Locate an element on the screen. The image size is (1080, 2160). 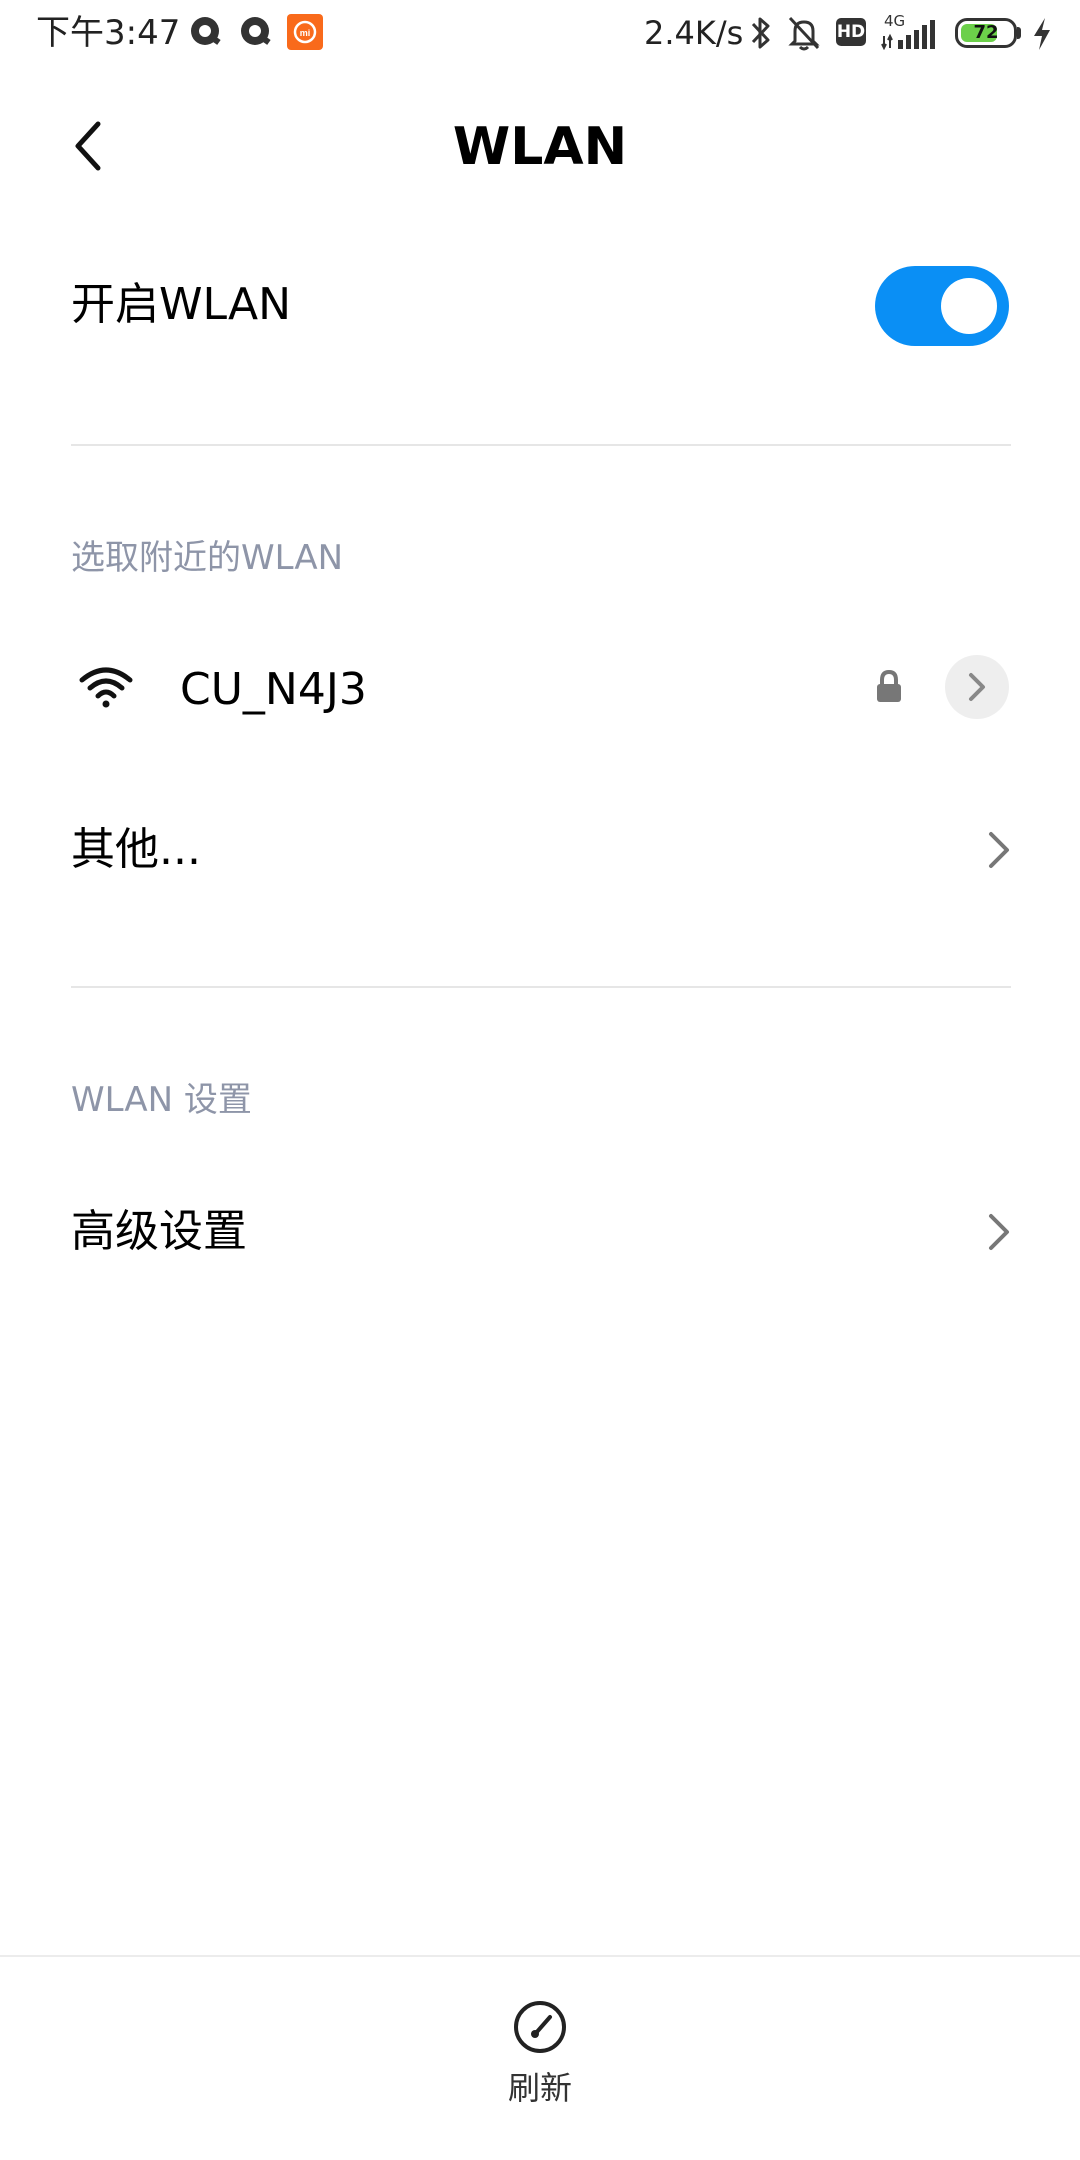
battery-nub is located at coordinates (1019, 33).